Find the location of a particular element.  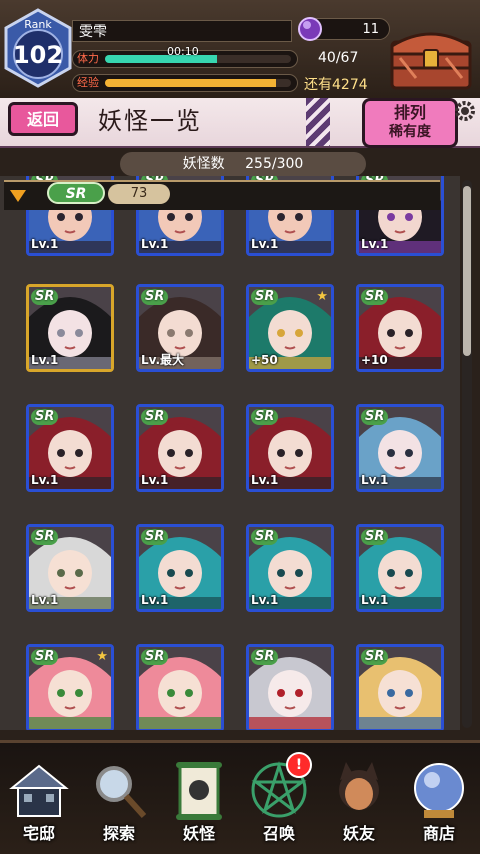

header-decoration is located at coordinates (318, 122).